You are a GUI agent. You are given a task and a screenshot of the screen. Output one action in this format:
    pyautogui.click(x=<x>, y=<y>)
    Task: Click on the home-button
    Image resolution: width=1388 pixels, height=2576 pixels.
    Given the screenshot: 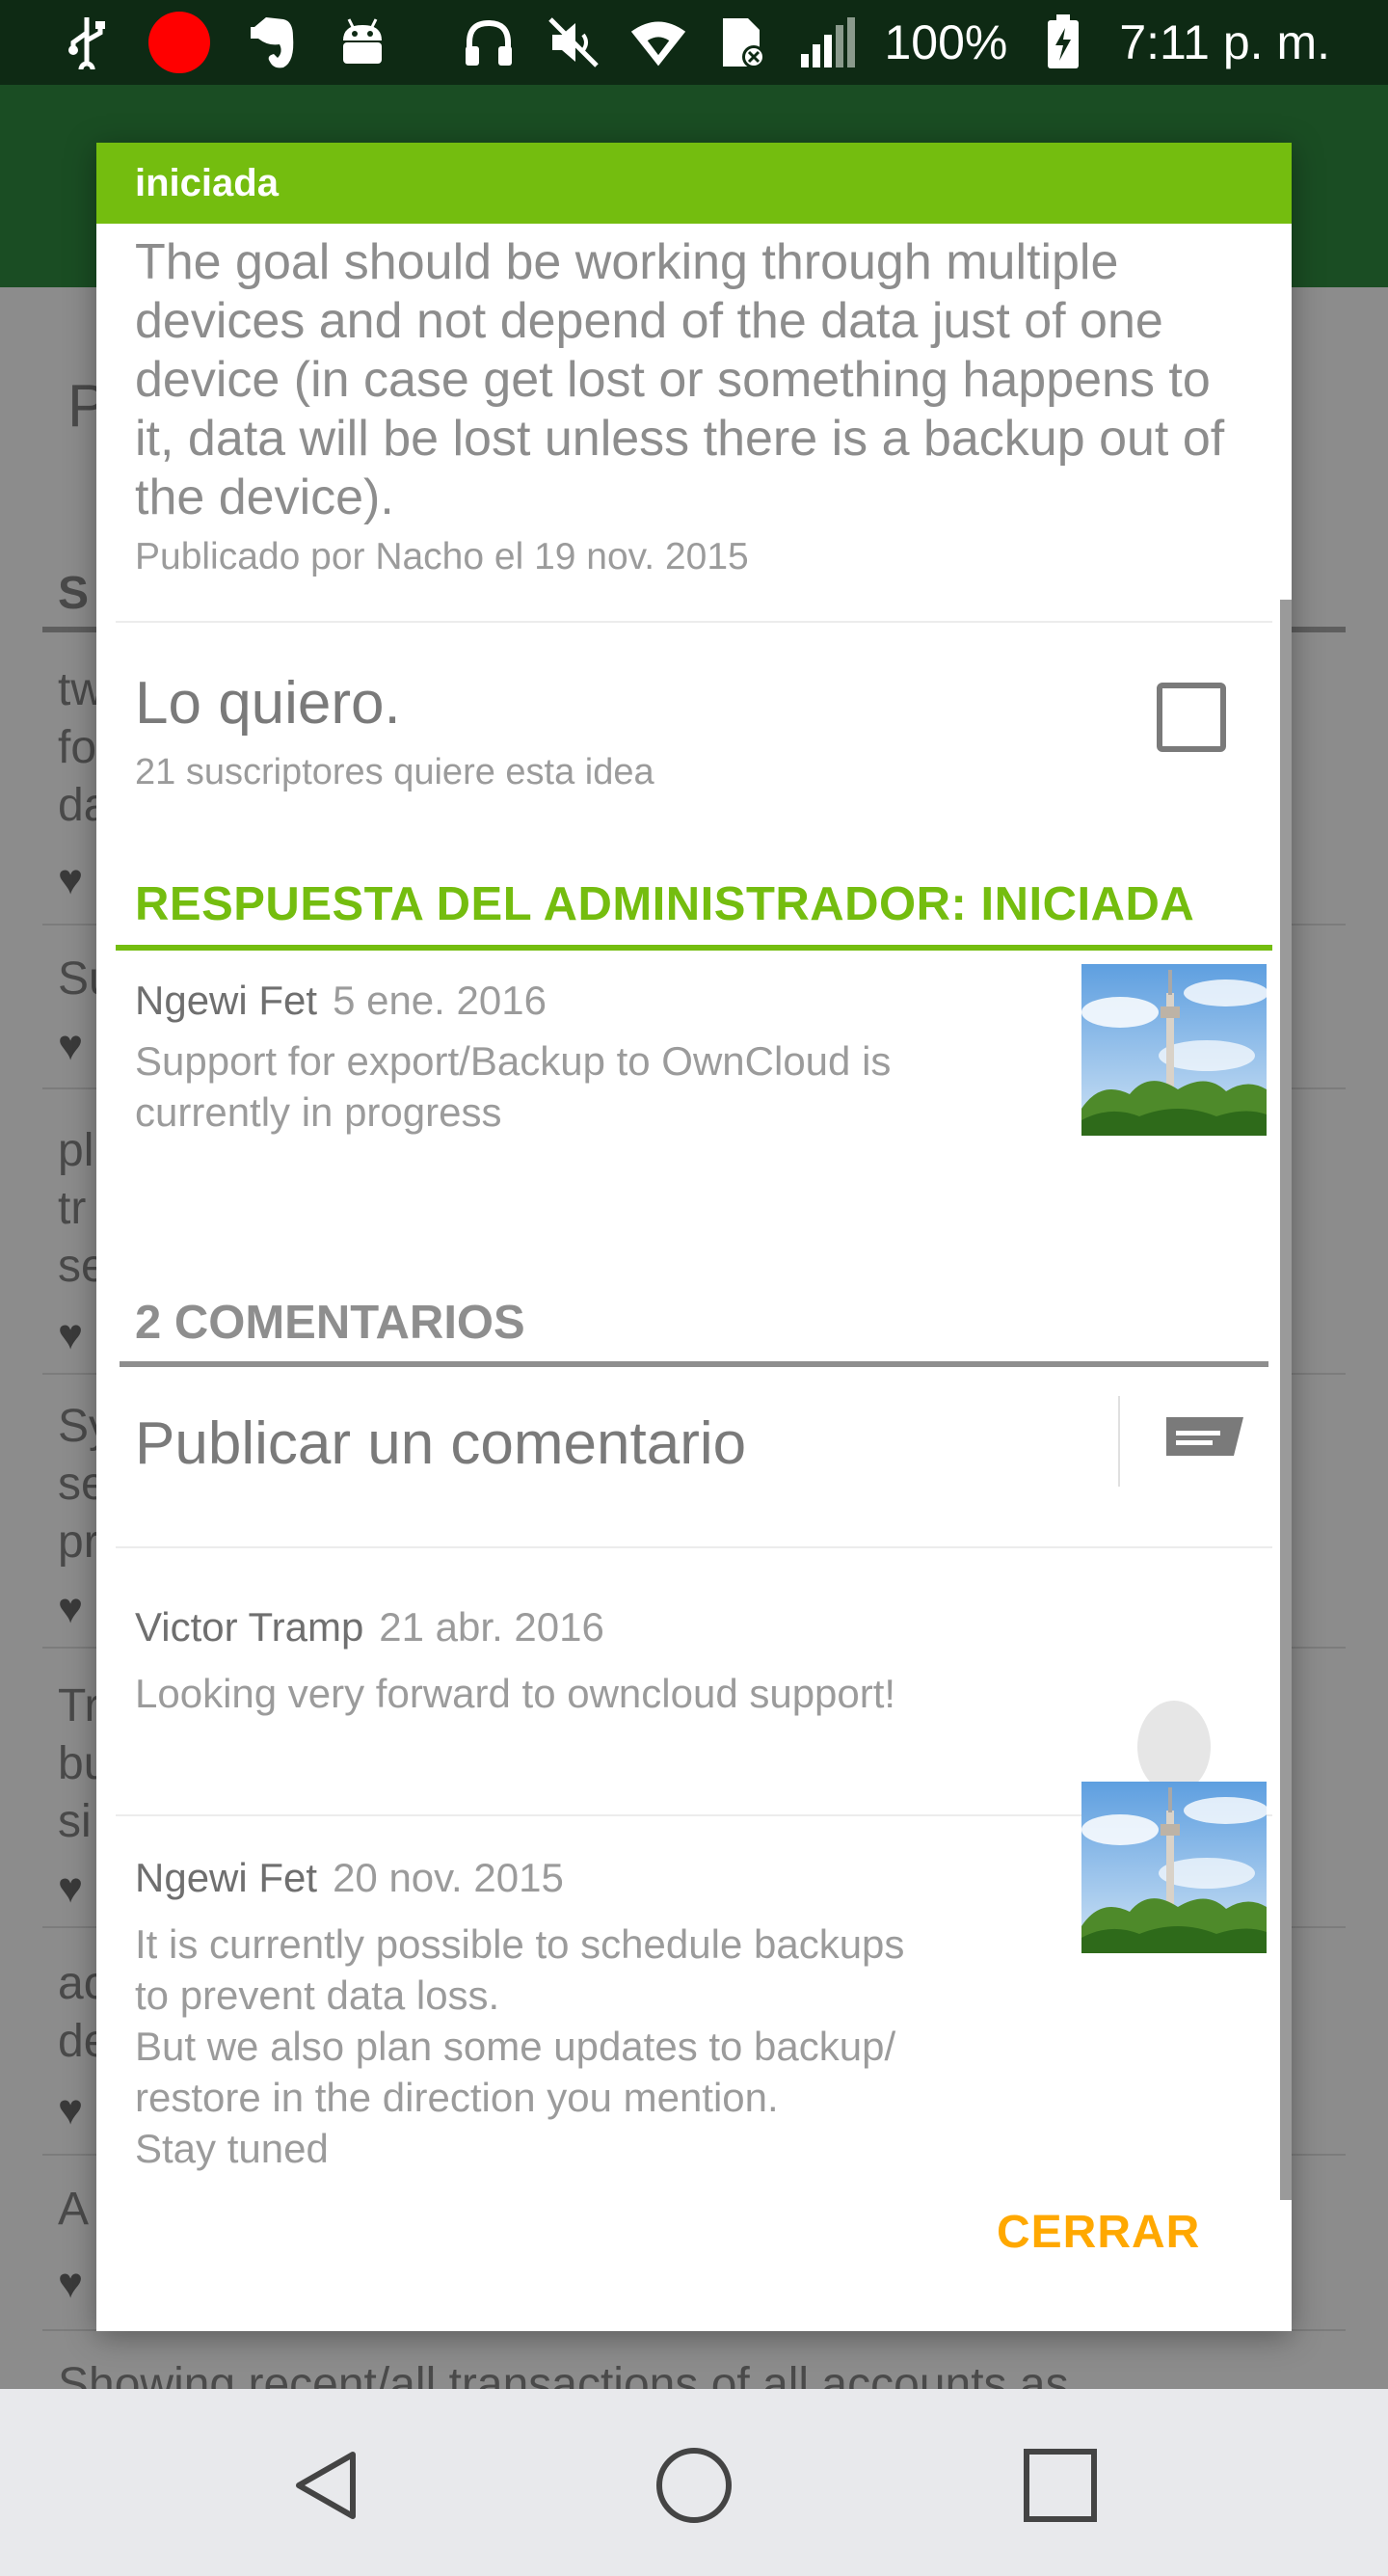 What is the action you would take?
    pyautogui.click(x=694, y=2486)
    